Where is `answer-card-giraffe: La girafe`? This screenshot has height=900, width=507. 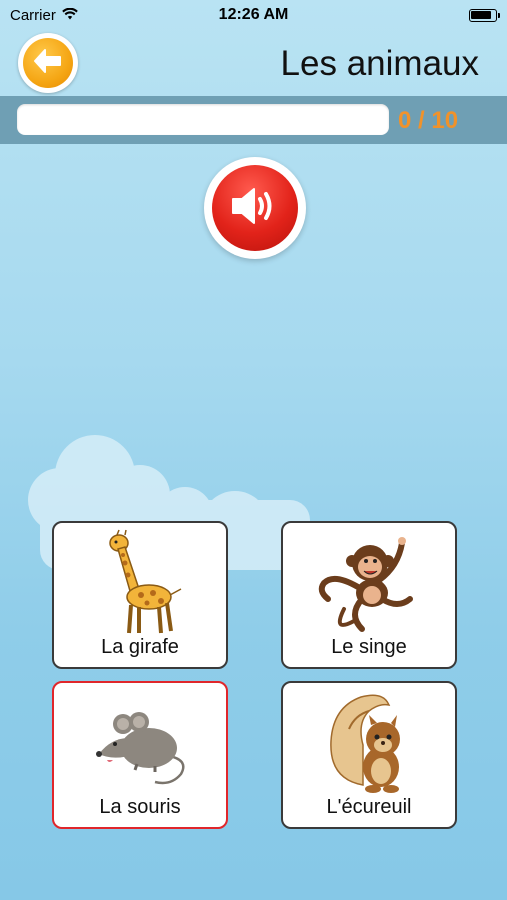 answer-card-giraffe: La girafe is located at coordinates (140, 595).